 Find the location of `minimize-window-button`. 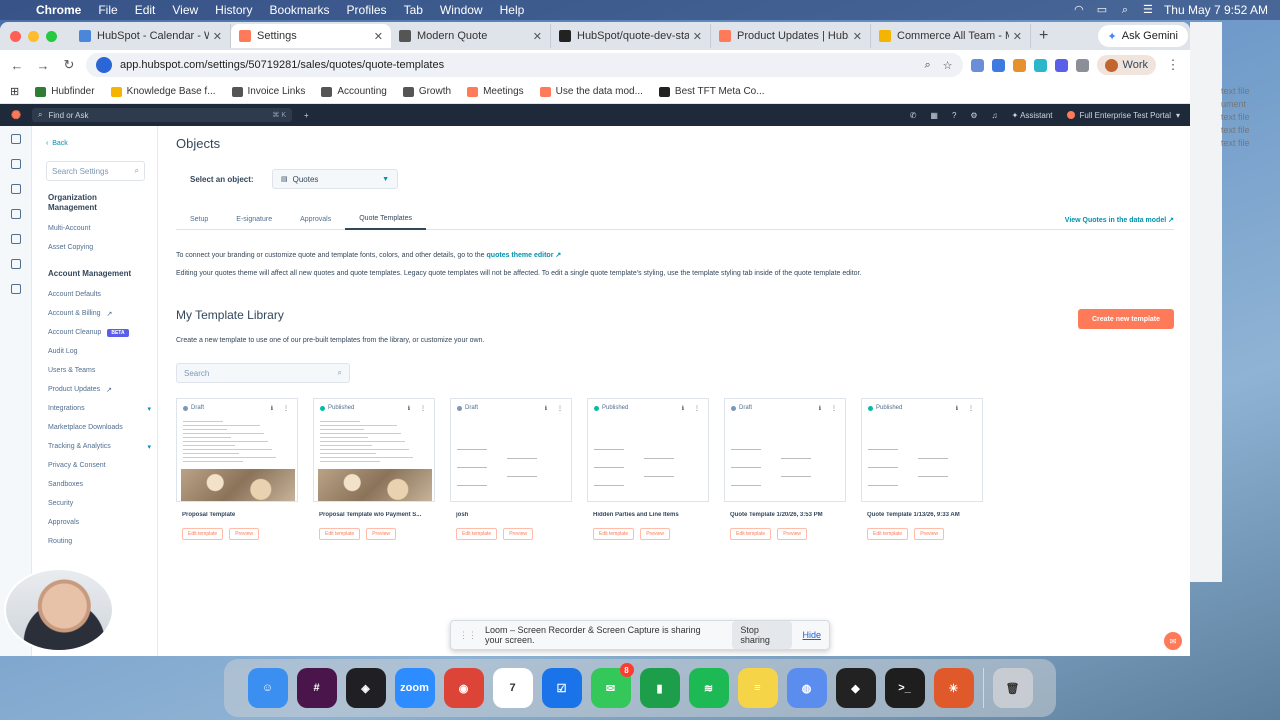

minimize-window-button is located at coordinates (33, 36).